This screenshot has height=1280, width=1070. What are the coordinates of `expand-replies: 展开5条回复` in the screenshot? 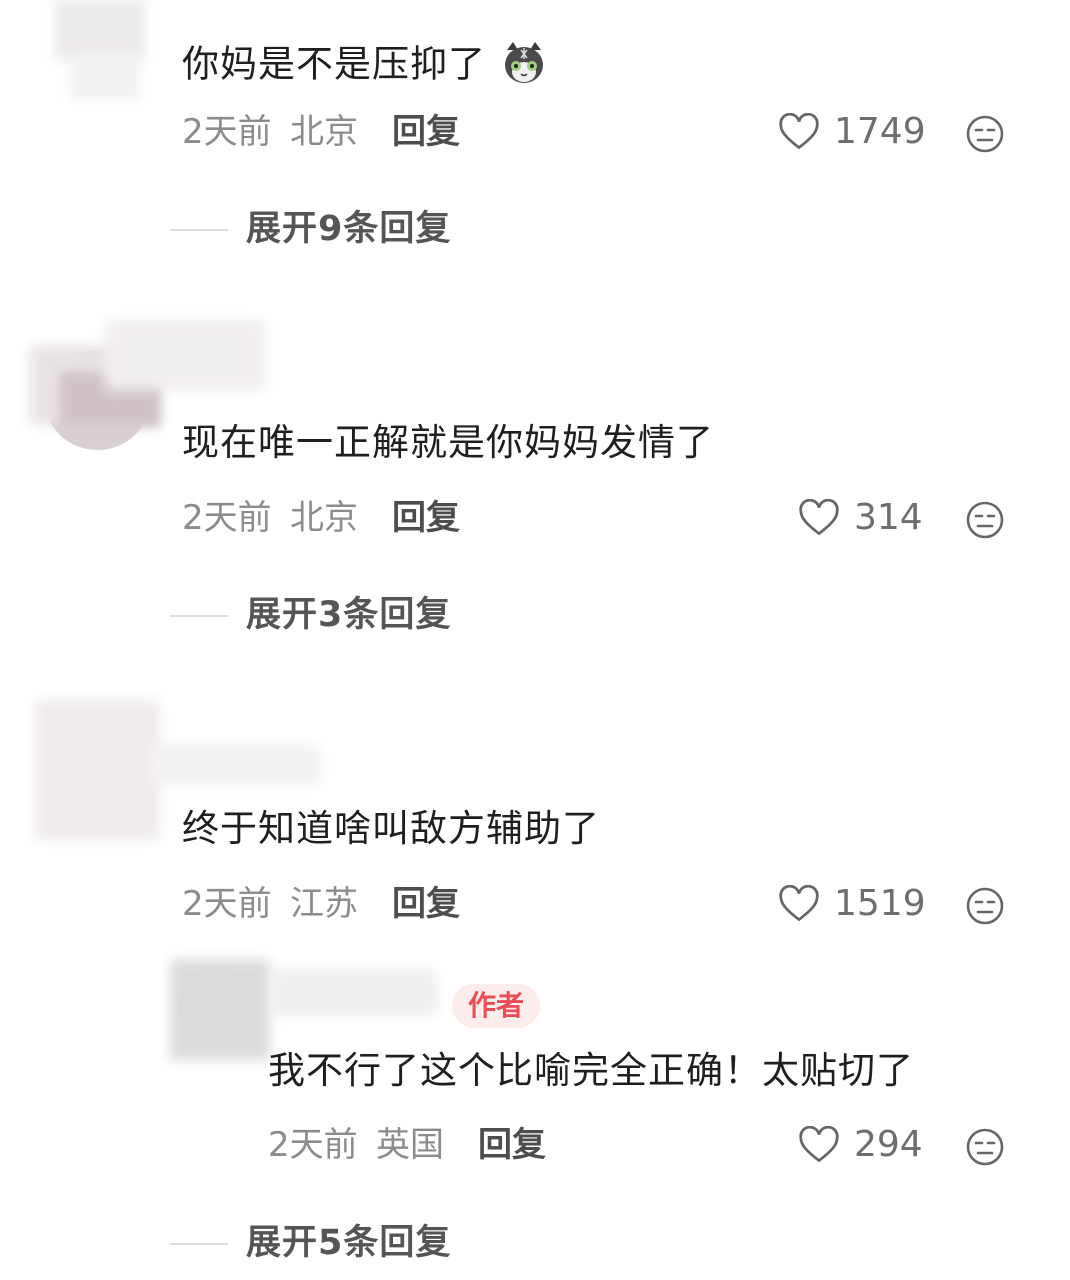 It's located at (310, 1243).